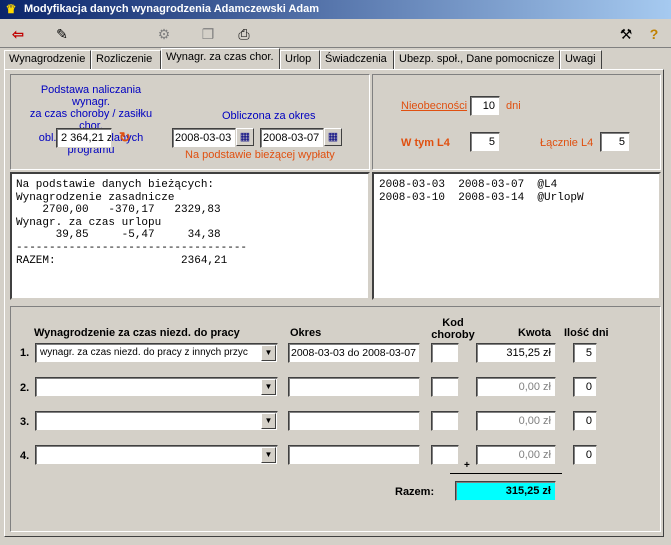  I want to click on app-icon: ♛, so click(11, 9).